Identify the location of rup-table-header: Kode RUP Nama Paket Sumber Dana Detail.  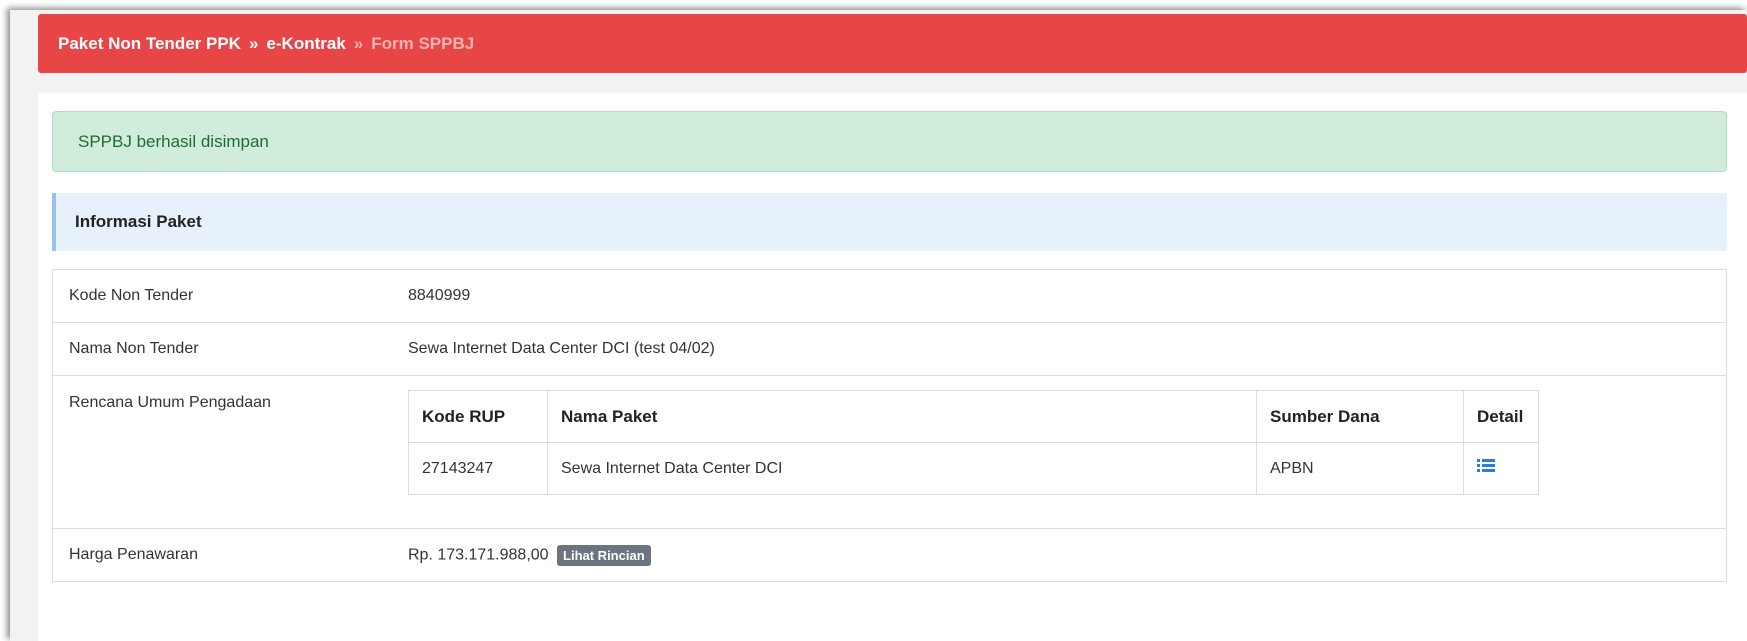
(973, 416).